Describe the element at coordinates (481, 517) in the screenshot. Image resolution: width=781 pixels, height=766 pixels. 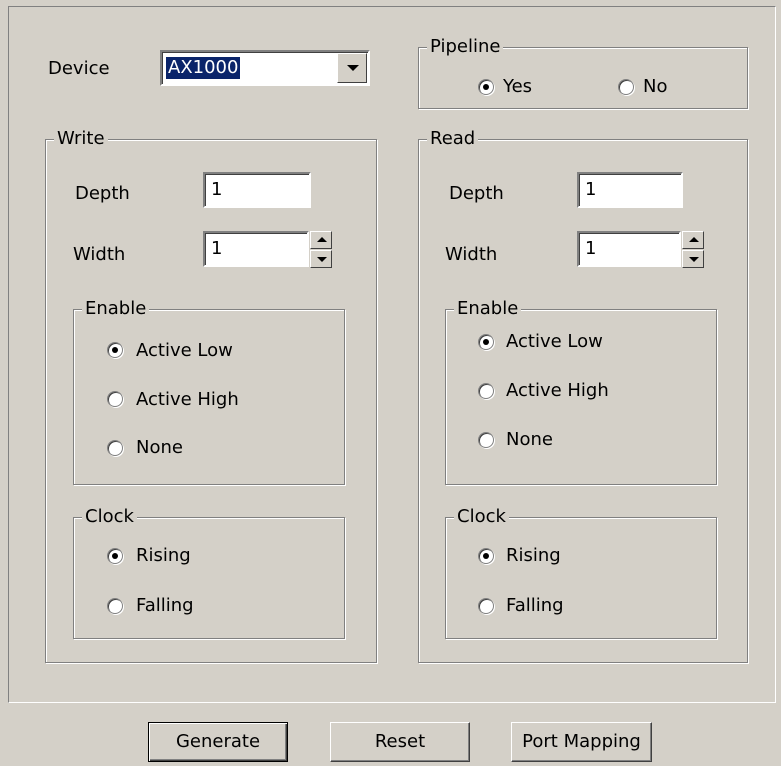
I see `read-clock-title: Clock` at that location.